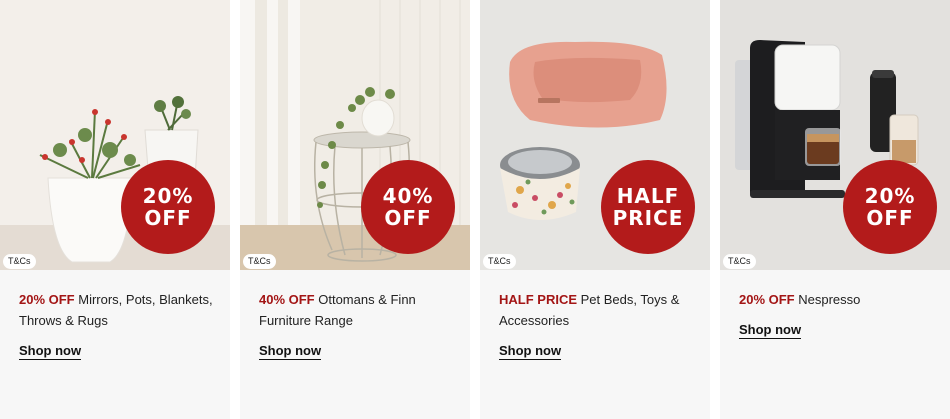  What do you see at coordinates (827, 299) in the screenshot?
I see `promo-text: Nespresso` at bounding box center [827, 299].